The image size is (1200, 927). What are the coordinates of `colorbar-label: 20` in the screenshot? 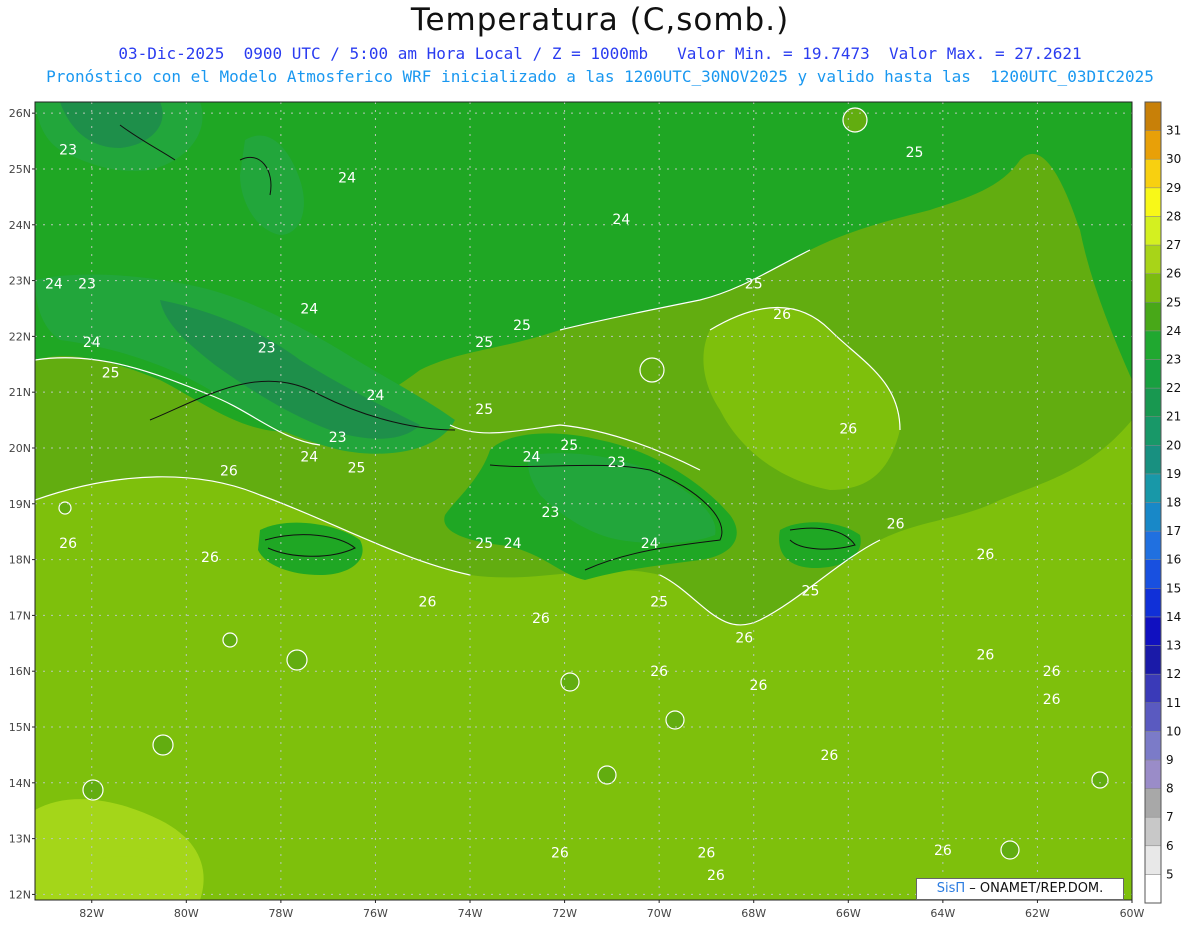 It's located at (1173, 445).